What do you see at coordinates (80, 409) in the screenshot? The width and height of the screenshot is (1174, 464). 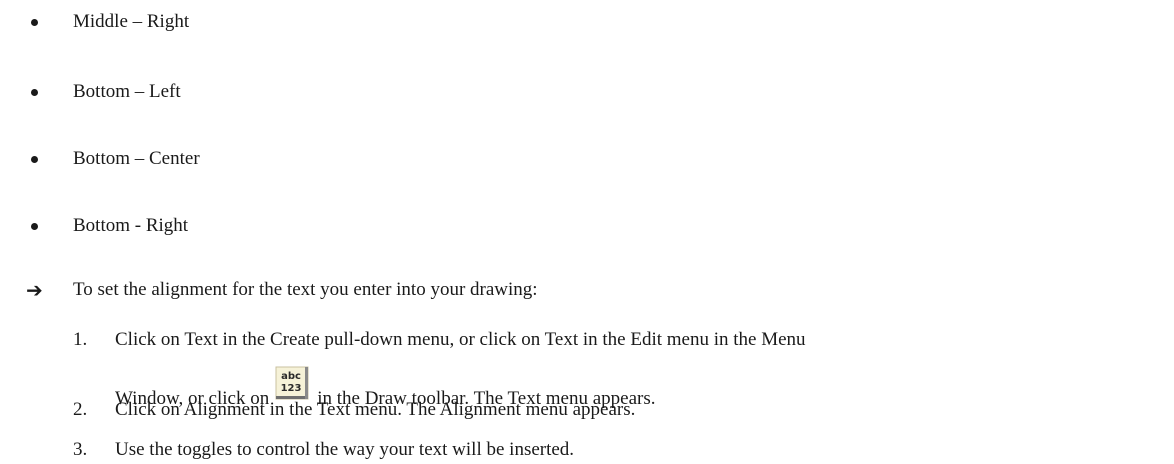 I see `step-number: 2.` at bounding box center [80, 409].